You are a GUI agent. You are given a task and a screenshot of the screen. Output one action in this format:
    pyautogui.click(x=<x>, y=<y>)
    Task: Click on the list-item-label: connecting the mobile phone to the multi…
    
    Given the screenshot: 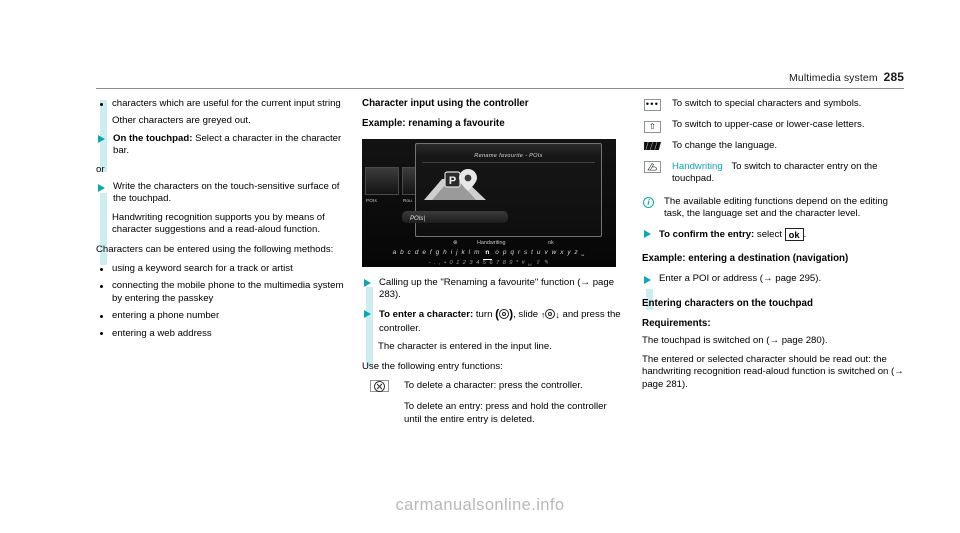 What is the action you would take?
    pyautogui.click(x=228, y=292)
    